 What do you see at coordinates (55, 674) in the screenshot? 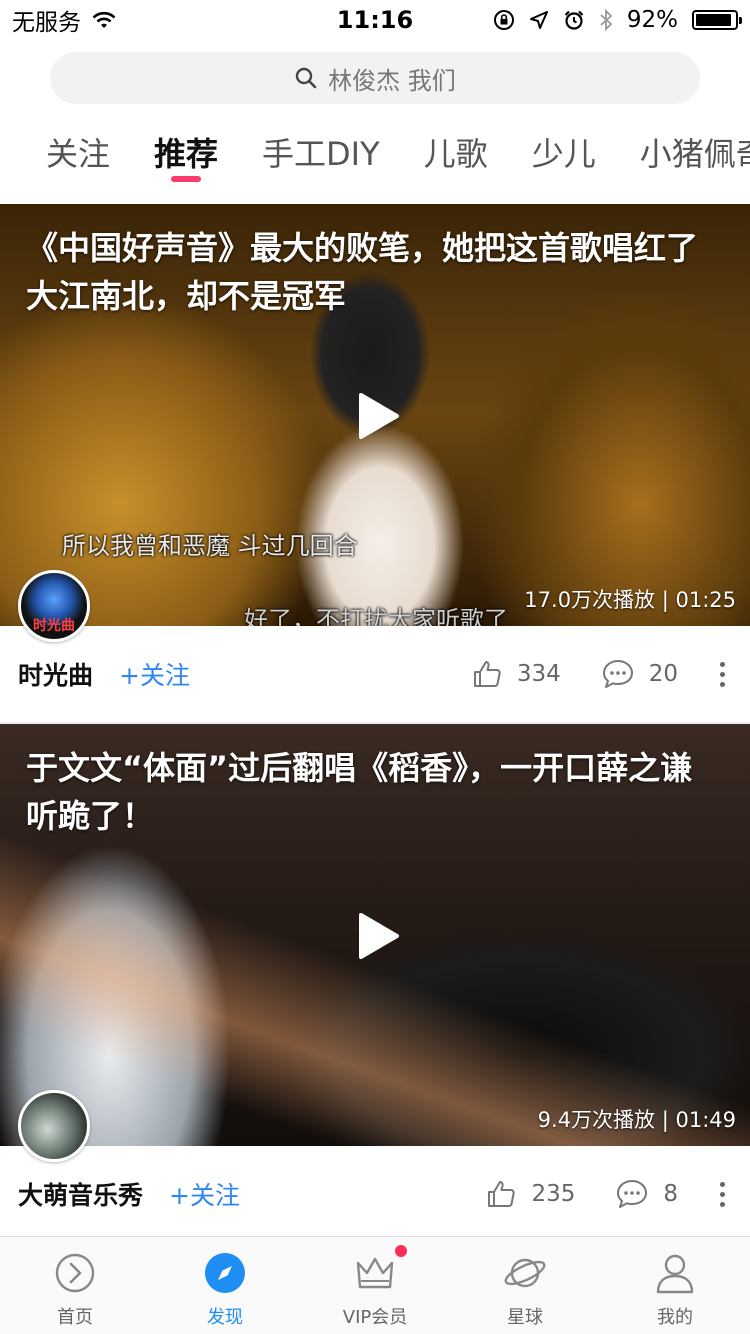
I see `author-name: 时光曲` at bounding box center [55, 674].